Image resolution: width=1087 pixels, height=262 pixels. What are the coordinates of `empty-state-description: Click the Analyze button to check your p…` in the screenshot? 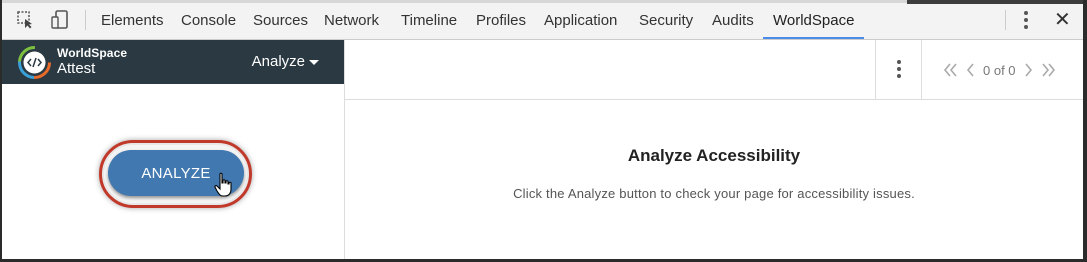 It's located at (714, 193).